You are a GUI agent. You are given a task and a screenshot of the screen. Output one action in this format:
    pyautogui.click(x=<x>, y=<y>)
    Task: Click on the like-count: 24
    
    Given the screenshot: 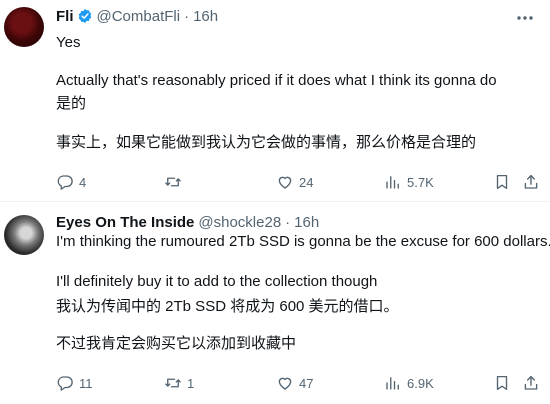 What is the action you would take?
    pyautogui.click(x=306, y=182)
    